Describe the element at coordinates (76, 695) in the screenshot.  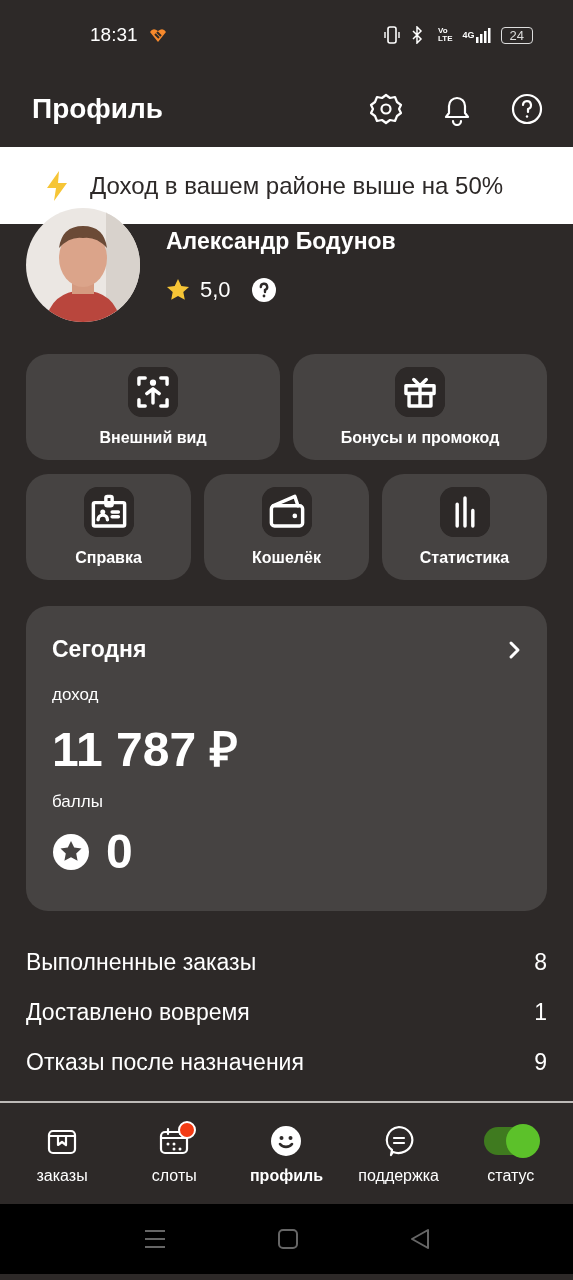
I see `income-label: доход` at that location.